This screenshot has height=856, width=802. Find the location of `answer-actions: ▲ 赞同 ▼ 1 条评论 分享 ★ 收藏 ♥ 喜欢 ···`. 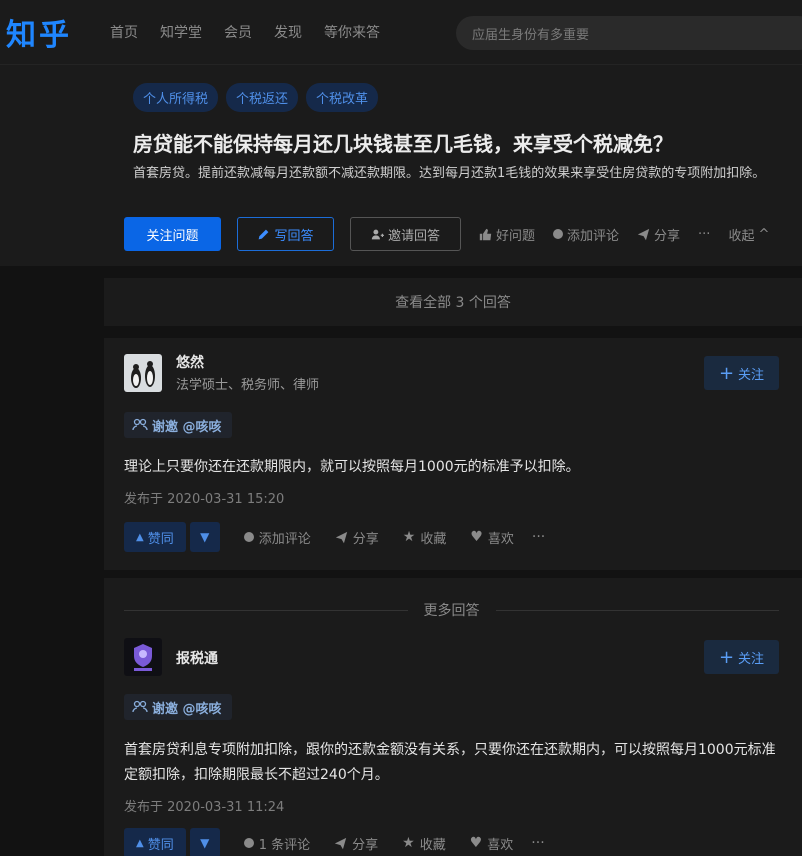

answer-actions: ▲ 赞同 ▼ 1 条评论 分享 ★ 收藏 ♥ 喜欢 ··· is located at coordinates (334, 842).